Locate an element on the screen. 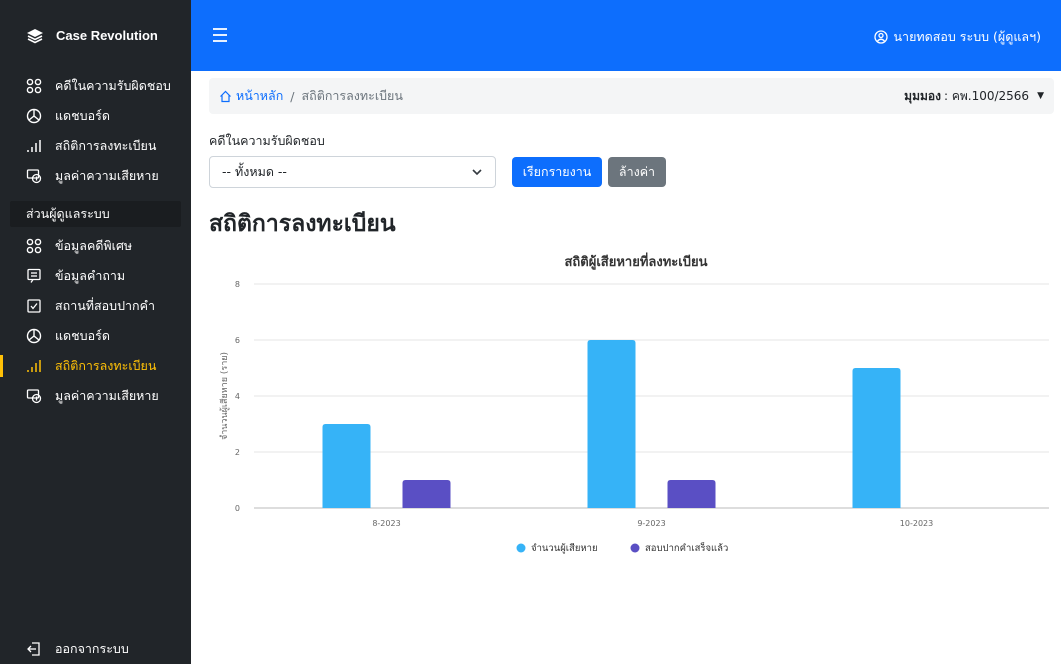 The height and width of the screenshot is (664, 1061). chart-y-axis-label: จำนวนผู้เสียหาย (ราย) is located at coordinates (224, 396).